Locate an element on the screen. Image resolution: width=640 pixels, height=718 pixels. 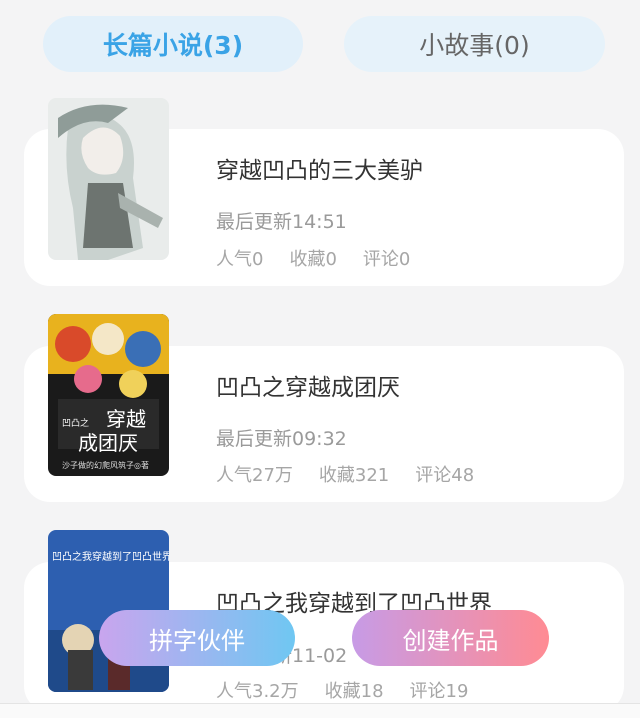
bottom-divider is located at coordinates (320, 710).